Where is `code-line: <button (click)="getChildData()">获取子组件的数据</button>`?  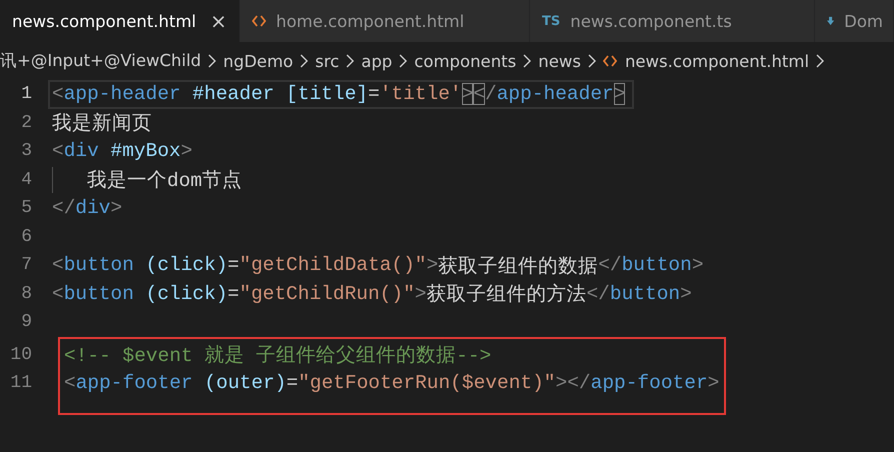
code-line: <button (click)="getChildData()">获取子组件的数据</button> is located at coordinates (378, 266).